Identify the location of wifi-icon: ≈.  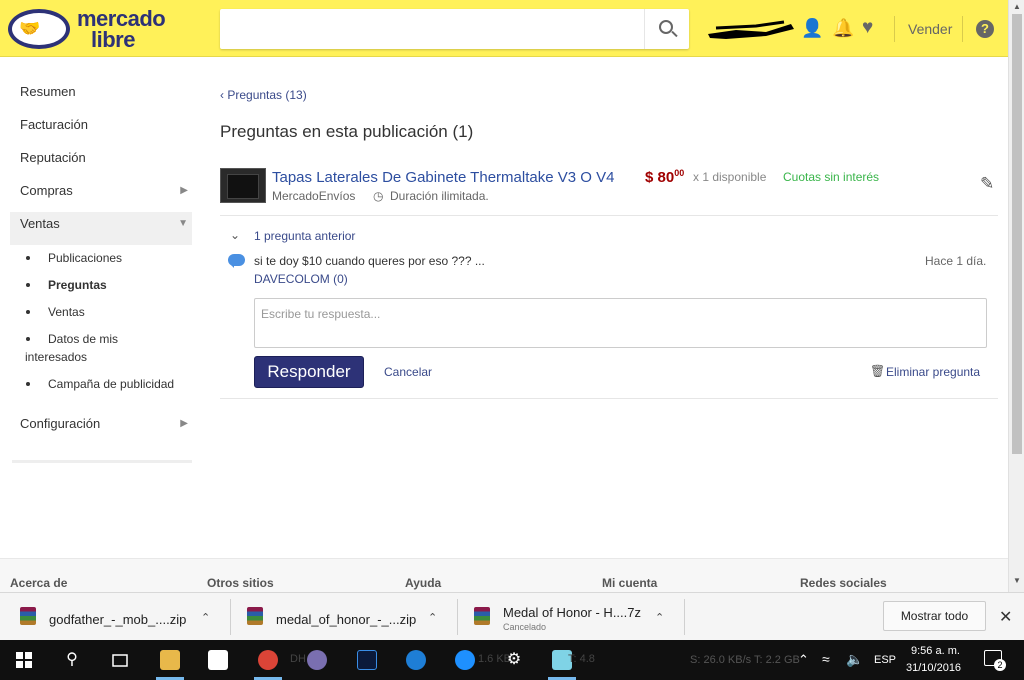
(826, 659).